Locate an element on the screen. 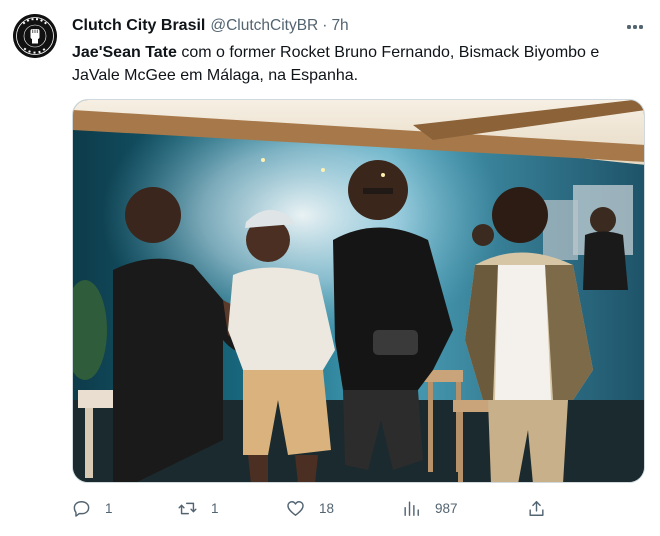  avatar is located at coordinates (35, 36).